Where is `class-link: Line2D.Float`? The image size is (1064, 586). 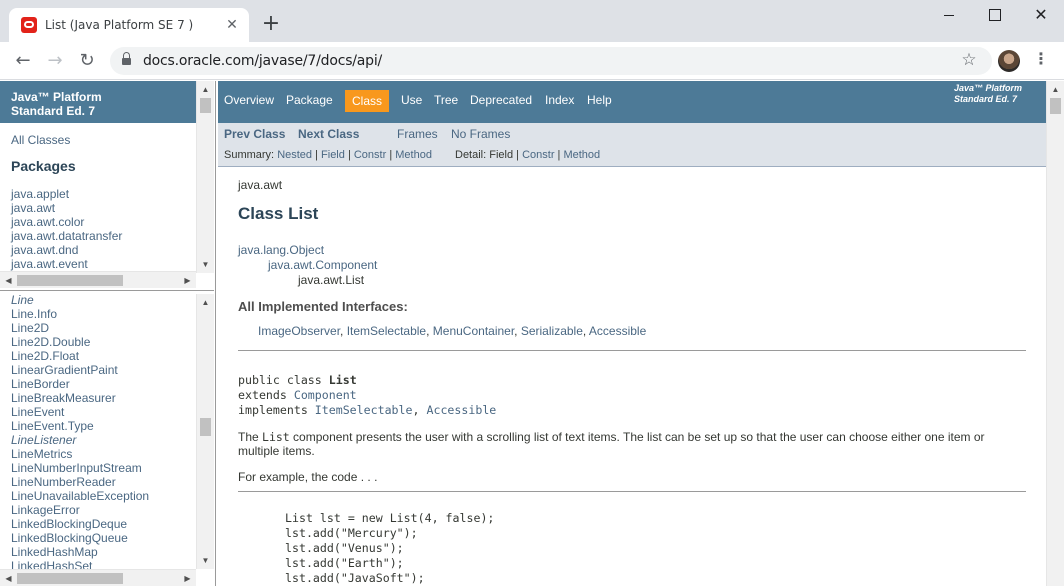 class-link: Line2D.Float is located at coordinates (80, 356).